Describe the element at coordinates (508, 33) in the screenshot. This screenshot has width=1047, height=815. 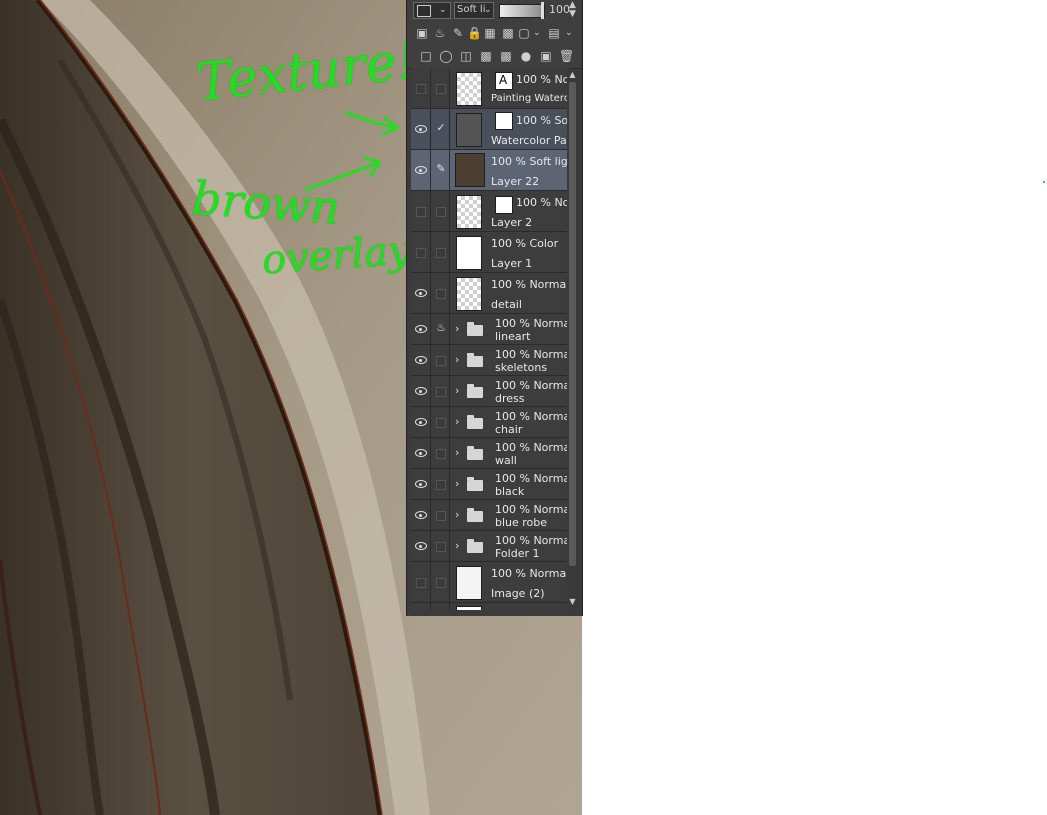
I see `mask-icon: ▩` at that location.